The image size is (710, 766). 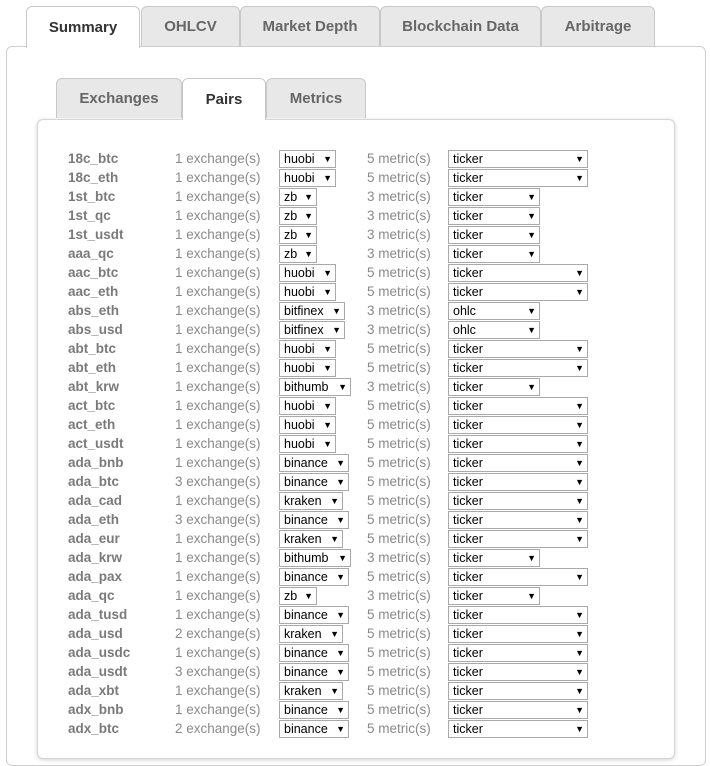 What do you see at coordinates (310, 26) in the screenshot?
I see `tab-market-depth: Market Depth` at bounding box center [310, 26].